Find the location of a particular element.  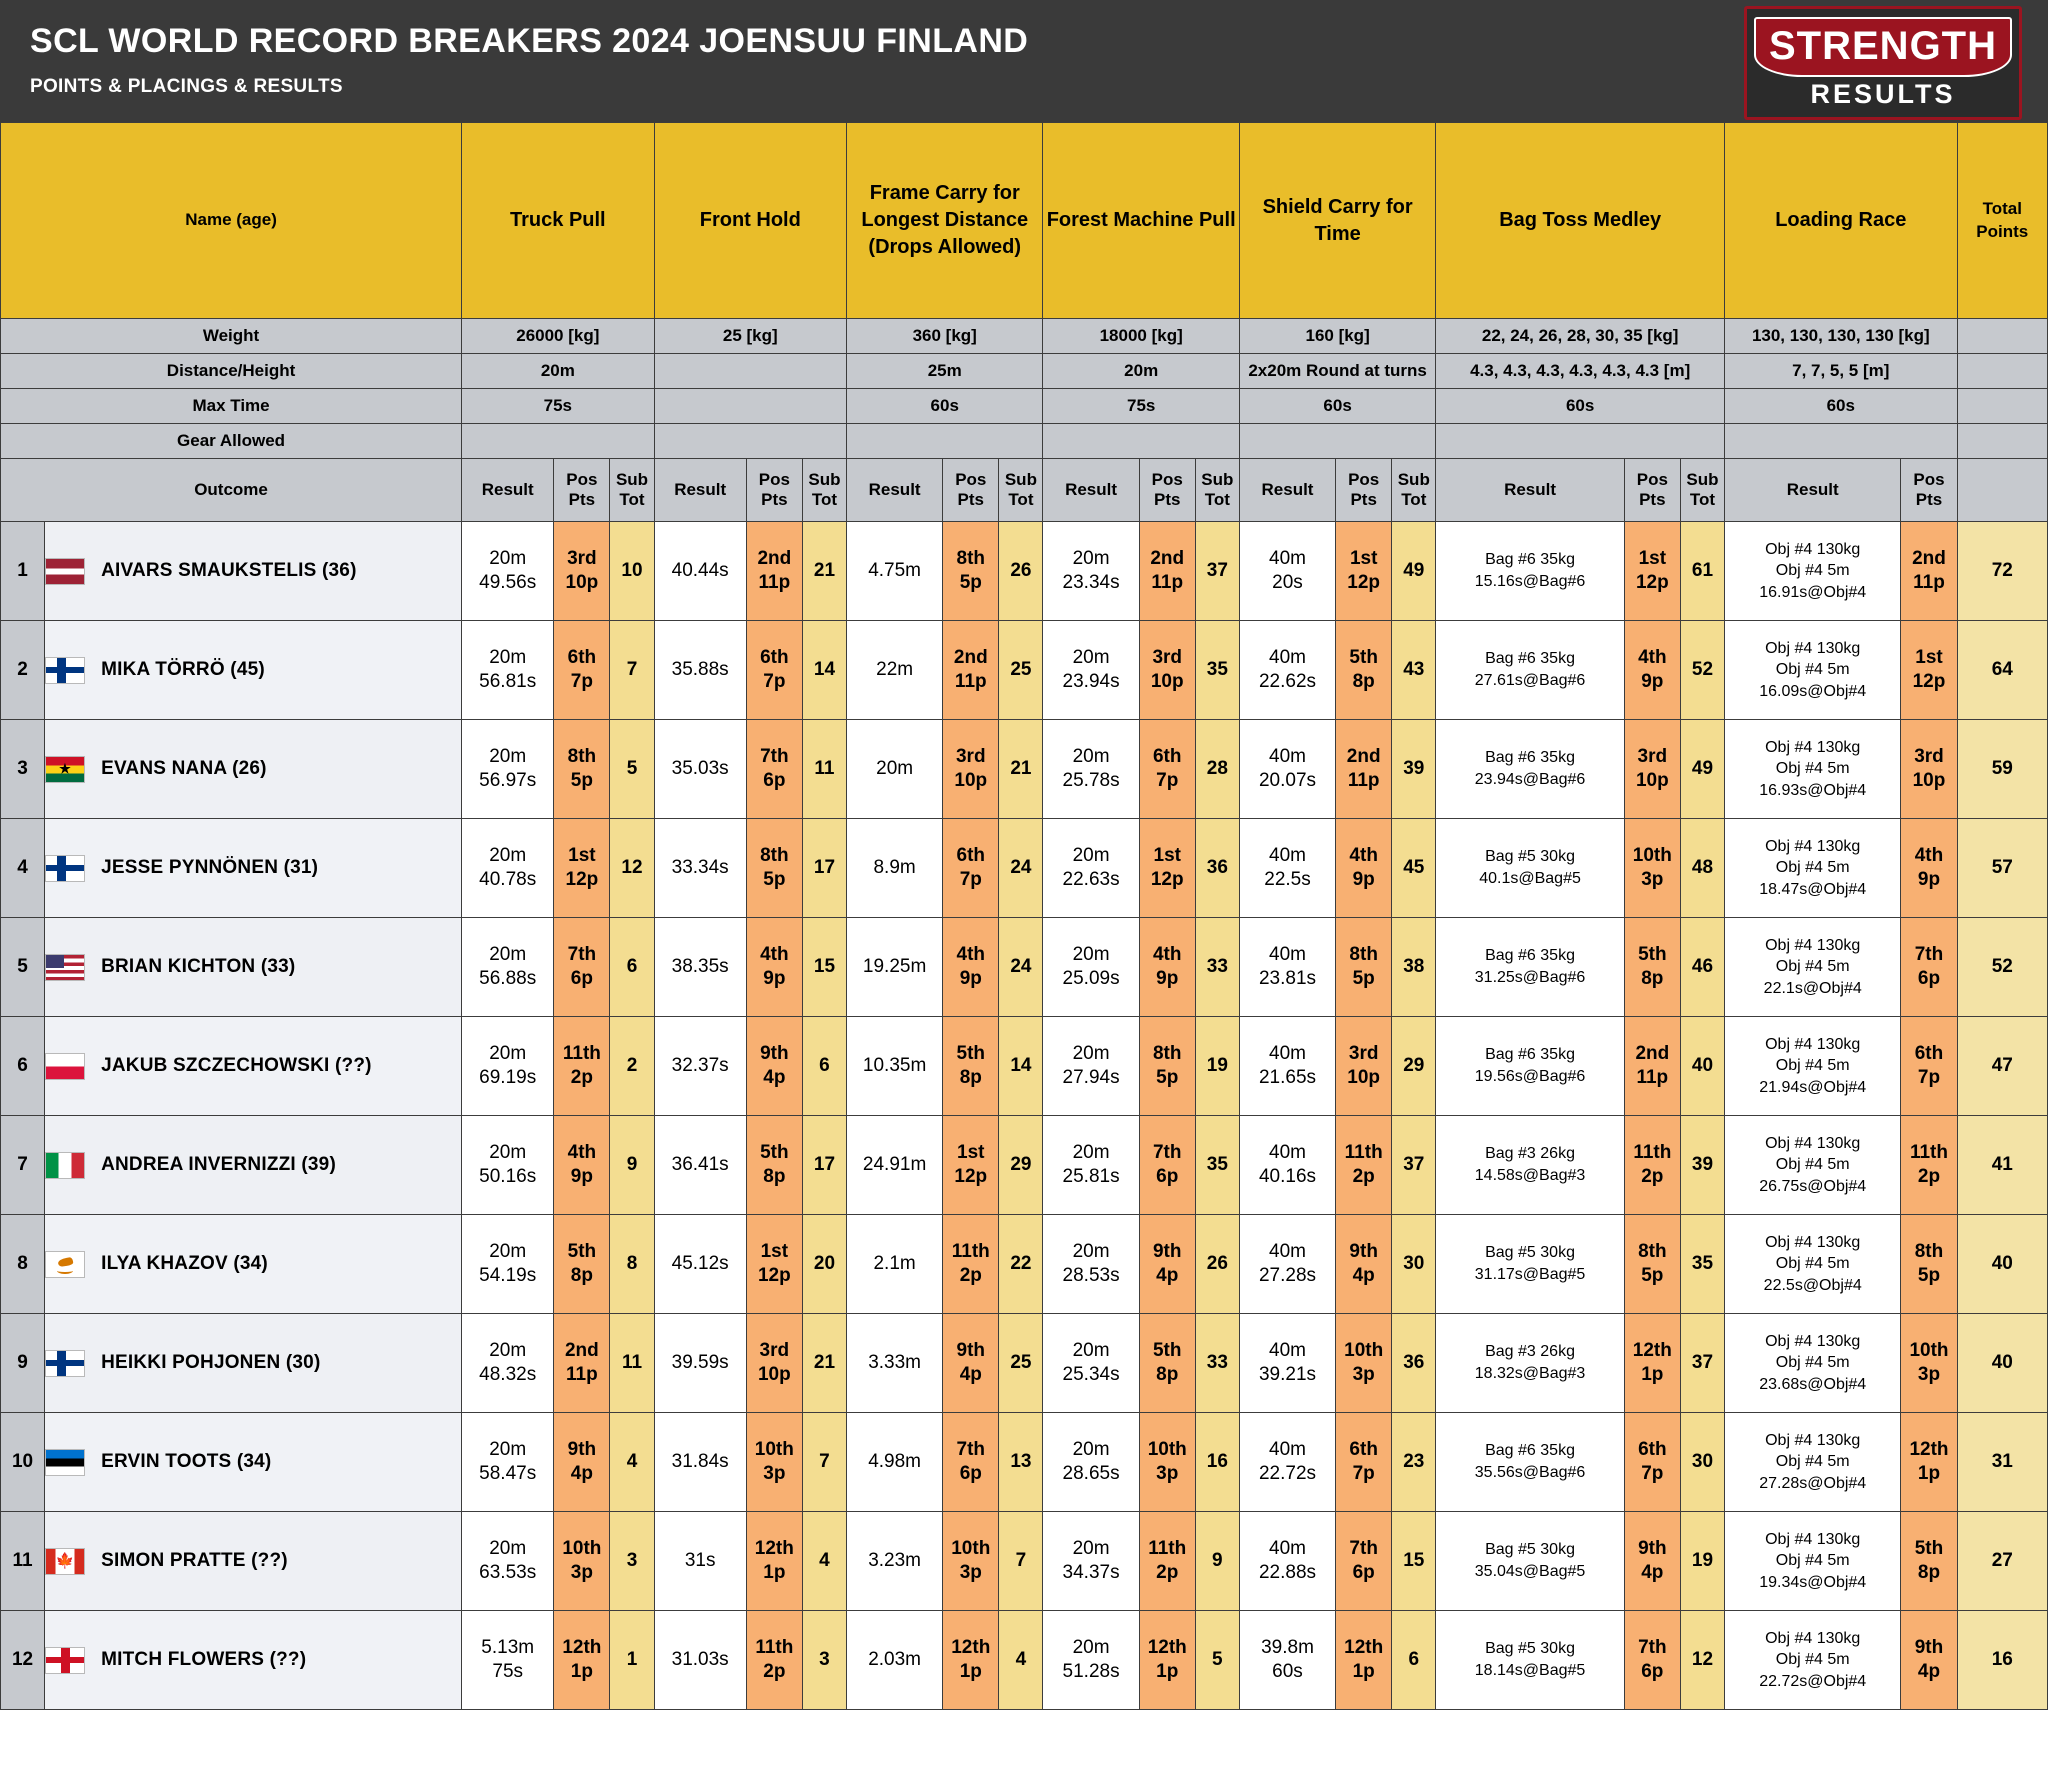

sub-tot-cell-event-3: 36 is located at coordinates (1217, 868).